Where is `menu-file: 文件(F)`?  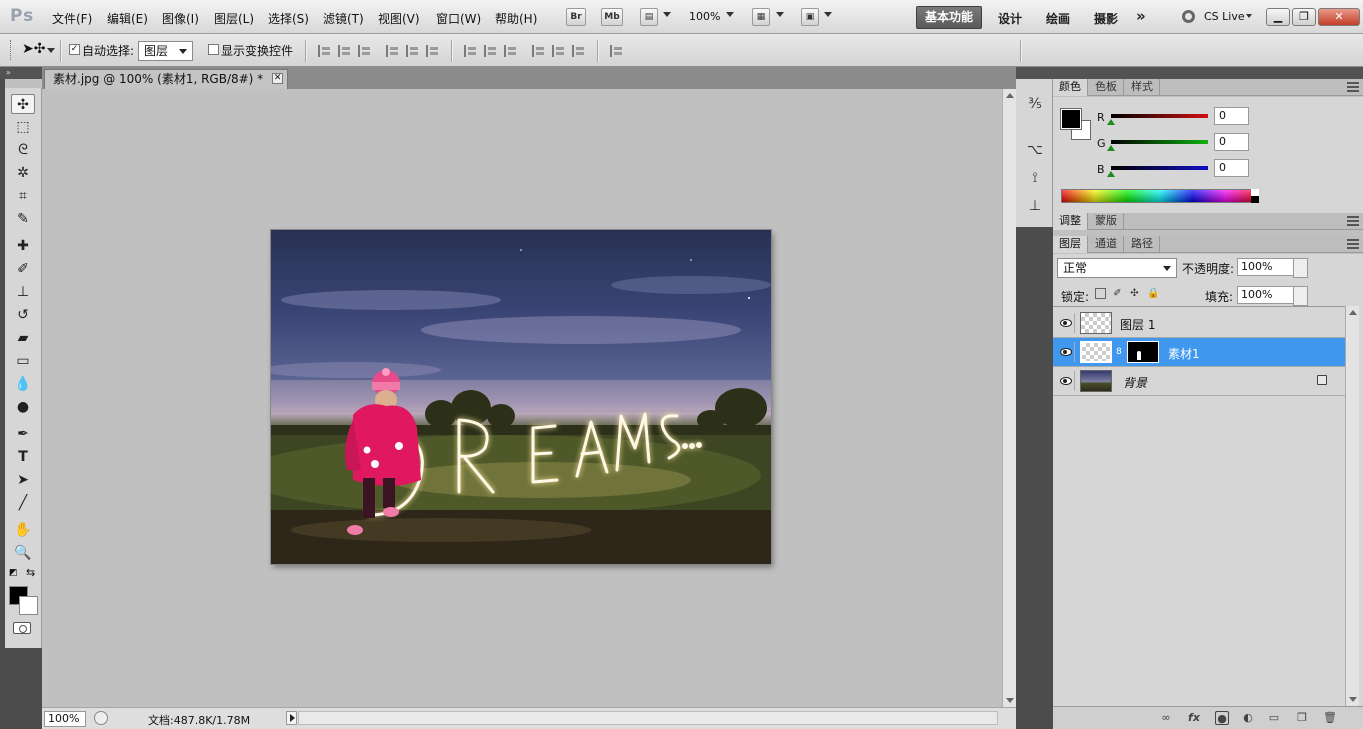
menu-file: 文件(F) is located at coordinates (72, 18).